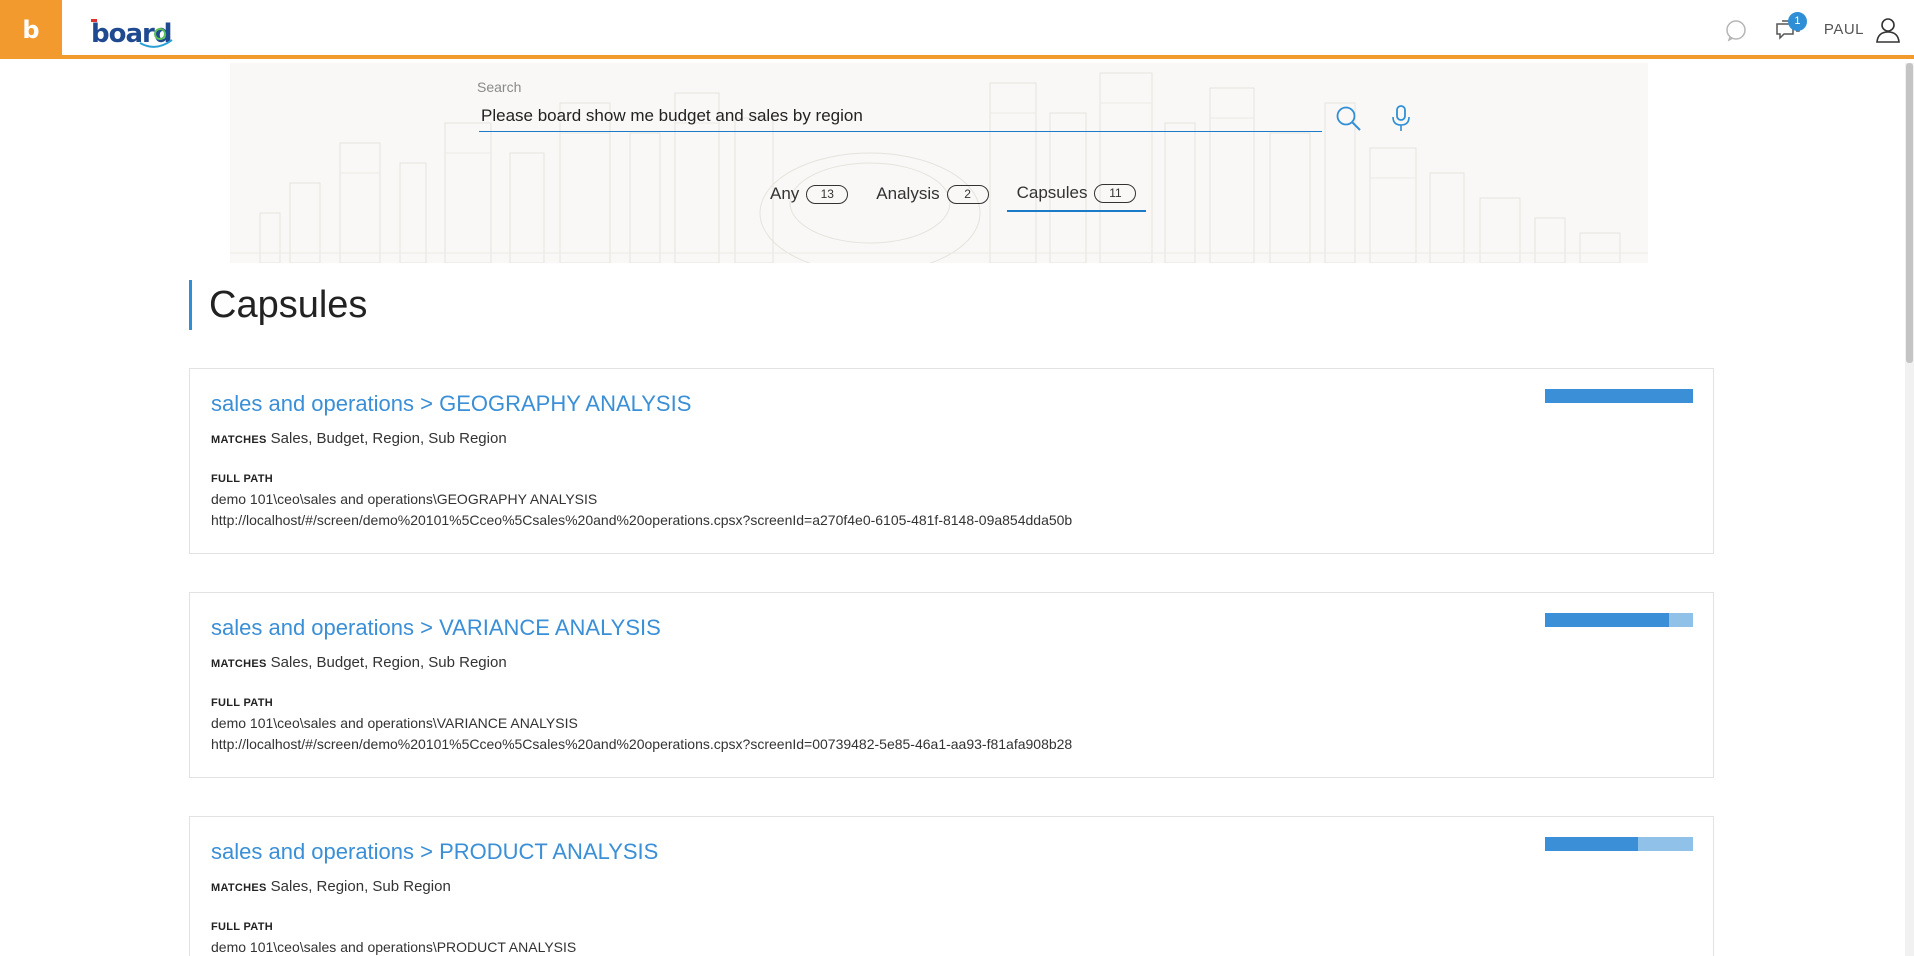 This screenshot has height=956, width=1914. What do you see at coordinates (1844, 29) in the screenshot?
I see `user-name: PAUL` at bounding box center [1844, 29].